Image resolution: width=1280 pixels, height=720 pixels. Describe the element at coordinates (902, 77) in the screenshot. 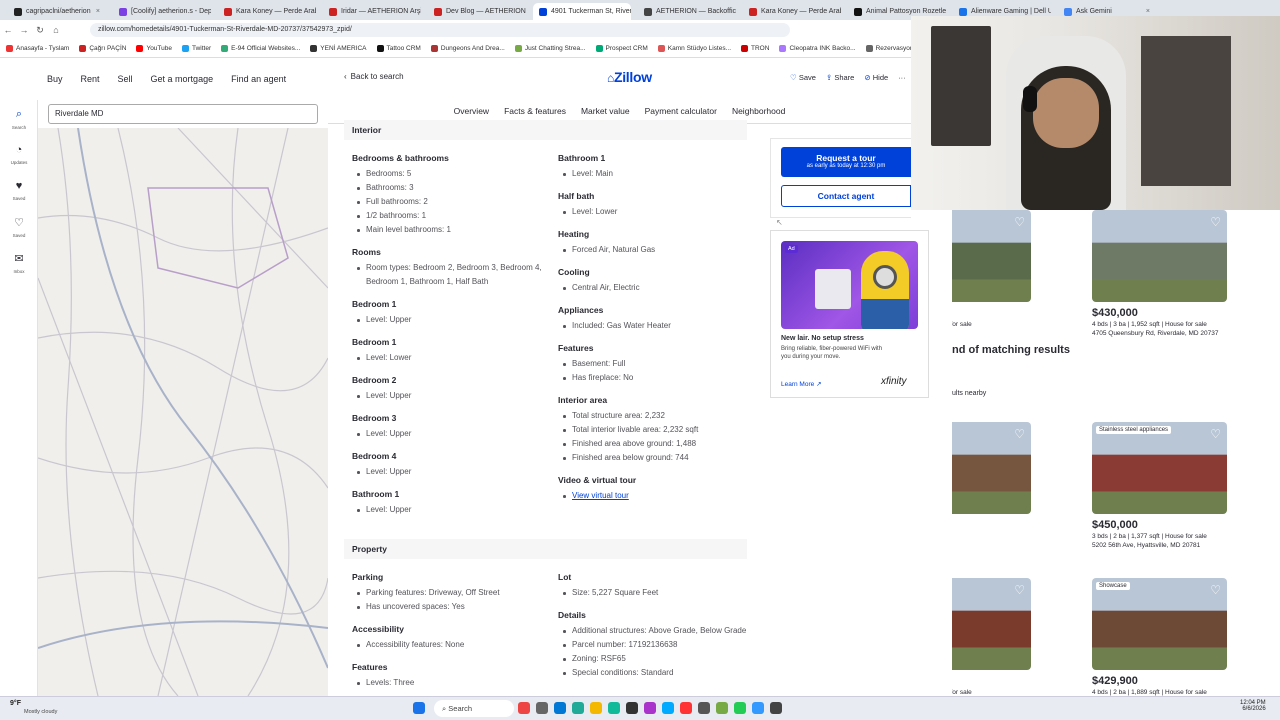

I see `more-menu-button: ···` at that location.